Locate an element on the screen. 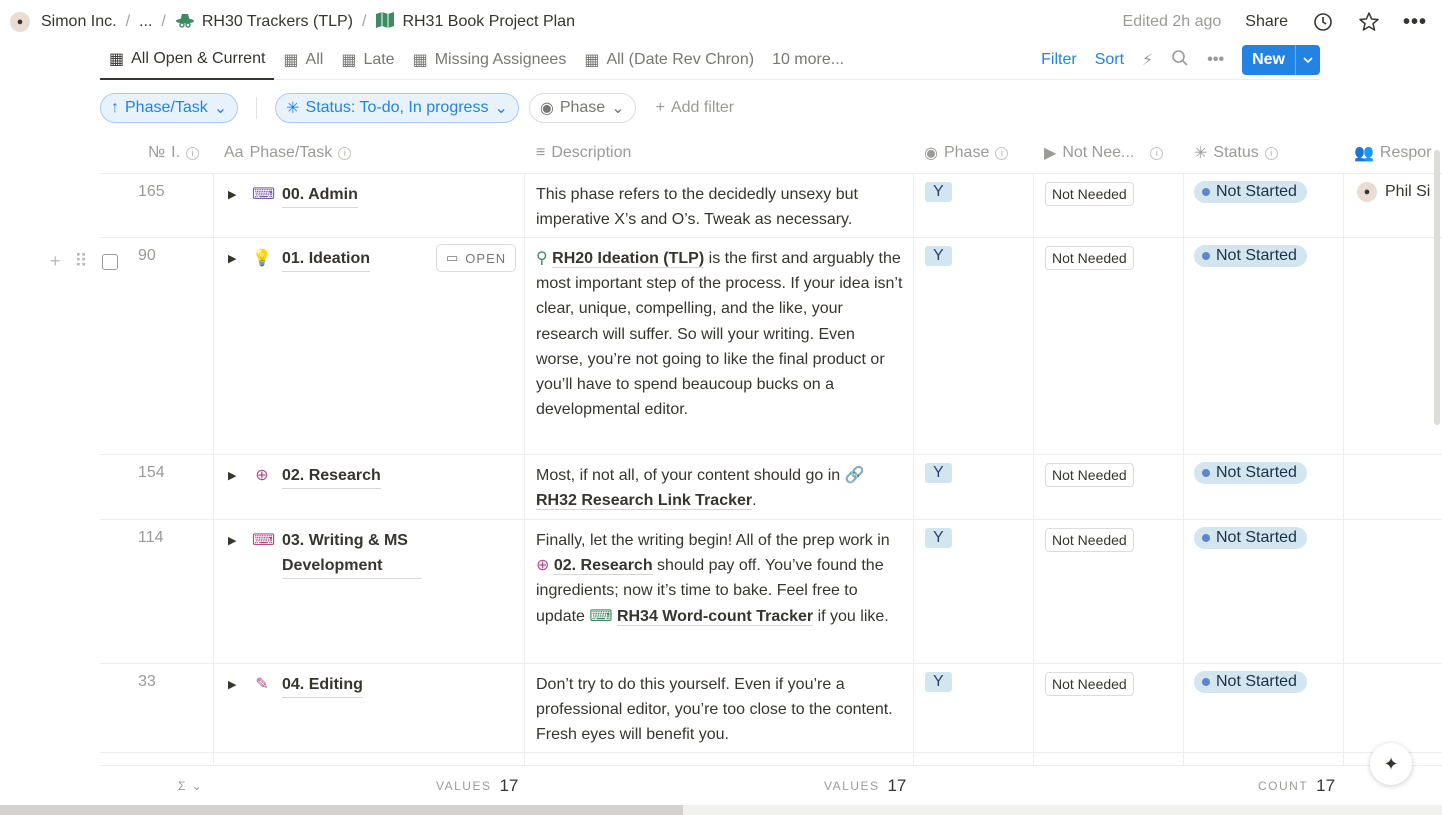  responsible-cell: ● Phil Si is located at coordinates (1393, 205).